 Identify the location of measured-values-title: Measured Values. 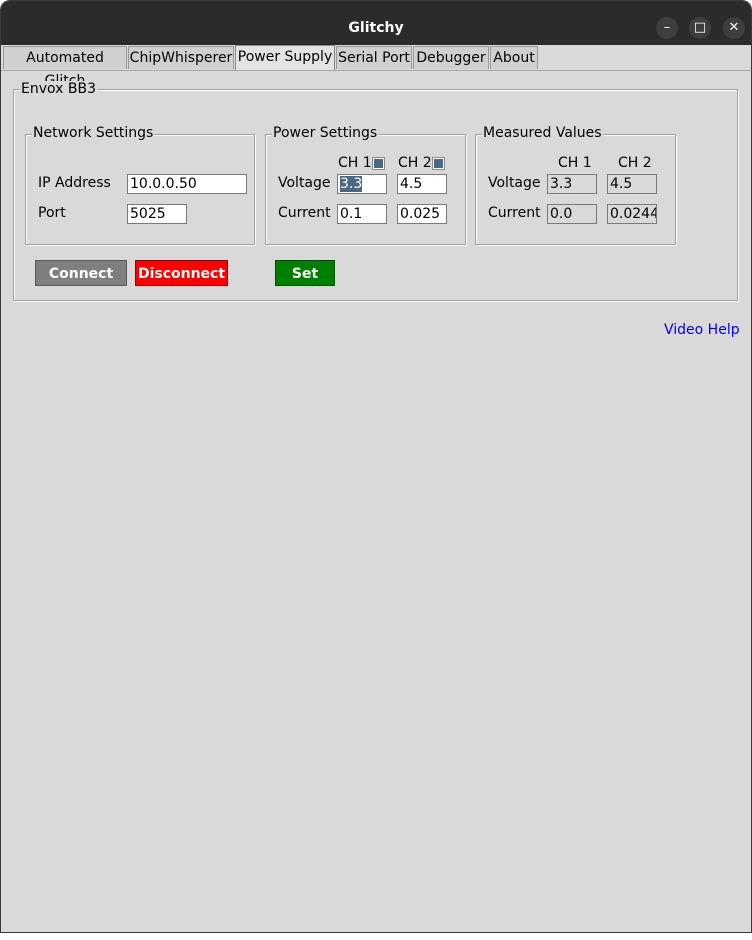
(542, 133).